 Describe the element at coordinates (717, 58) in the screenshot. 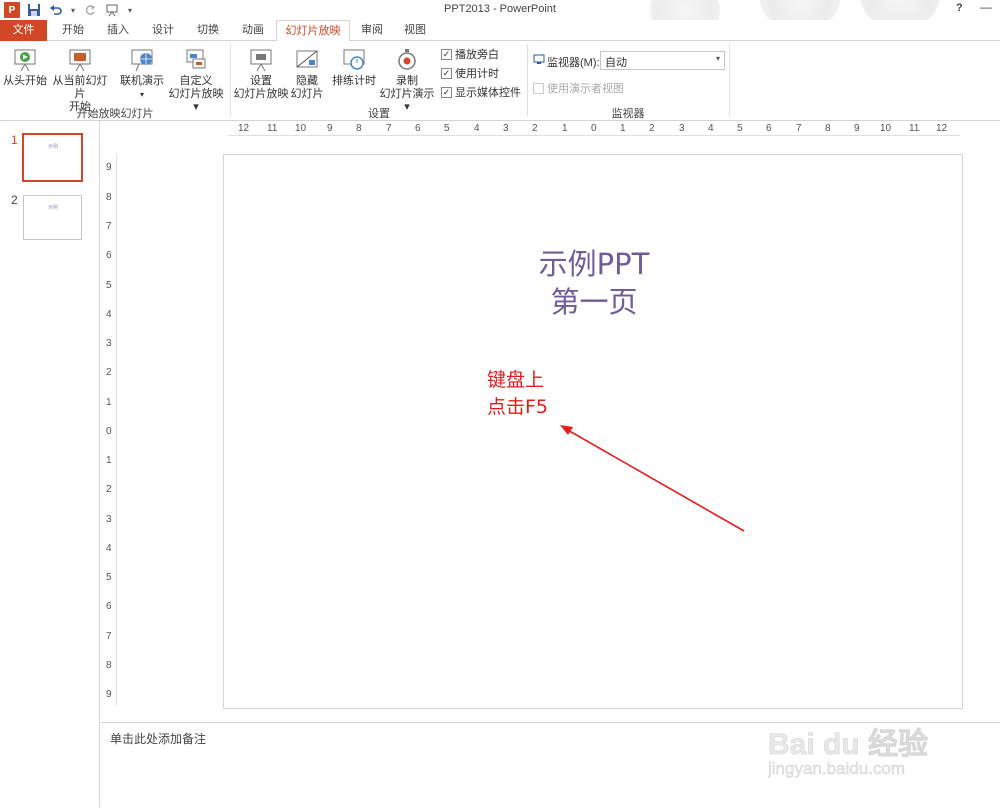

I see `chevron-down-icon: ▾` at that location.